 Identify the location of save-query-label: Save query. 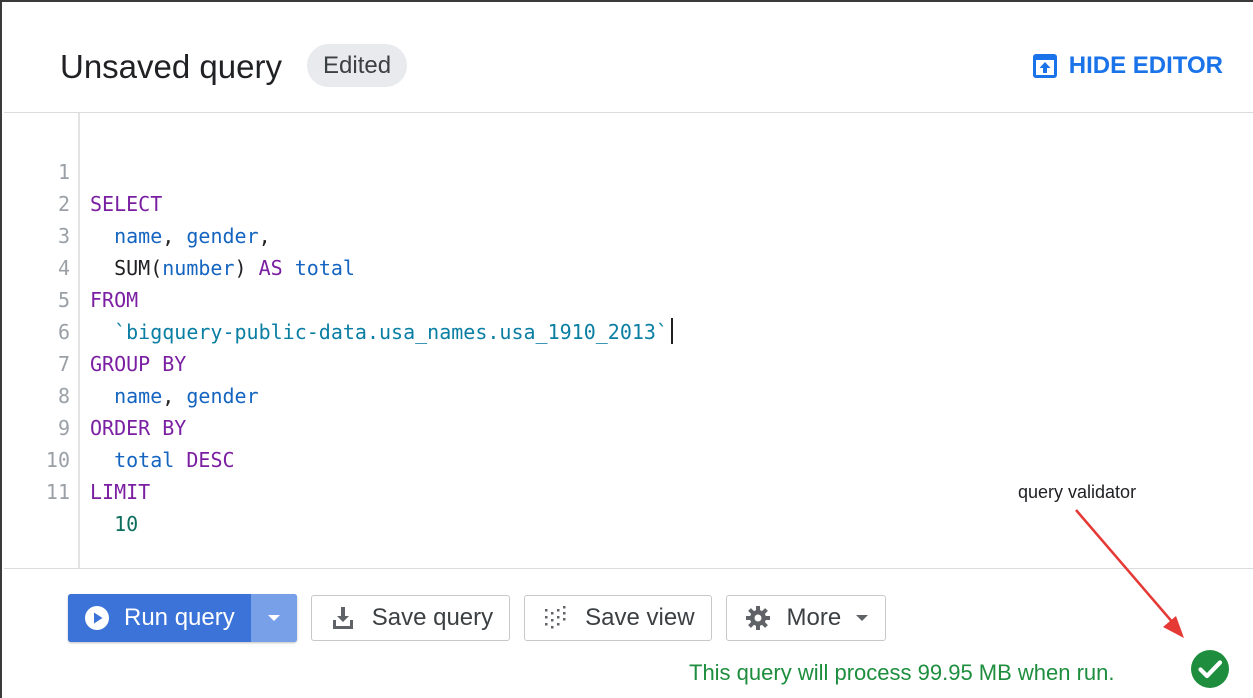
(432, 617).